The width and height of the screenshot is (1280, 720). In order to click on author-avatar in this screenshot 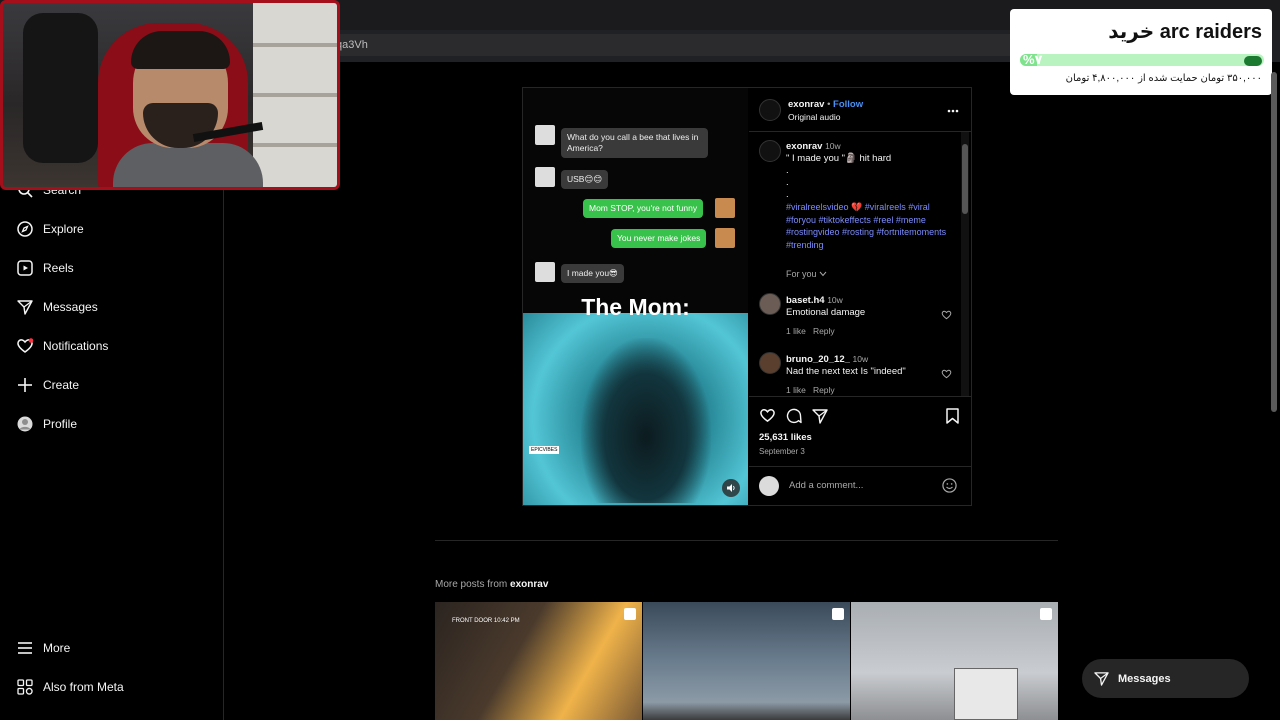, I will do `click(770, 110)`.